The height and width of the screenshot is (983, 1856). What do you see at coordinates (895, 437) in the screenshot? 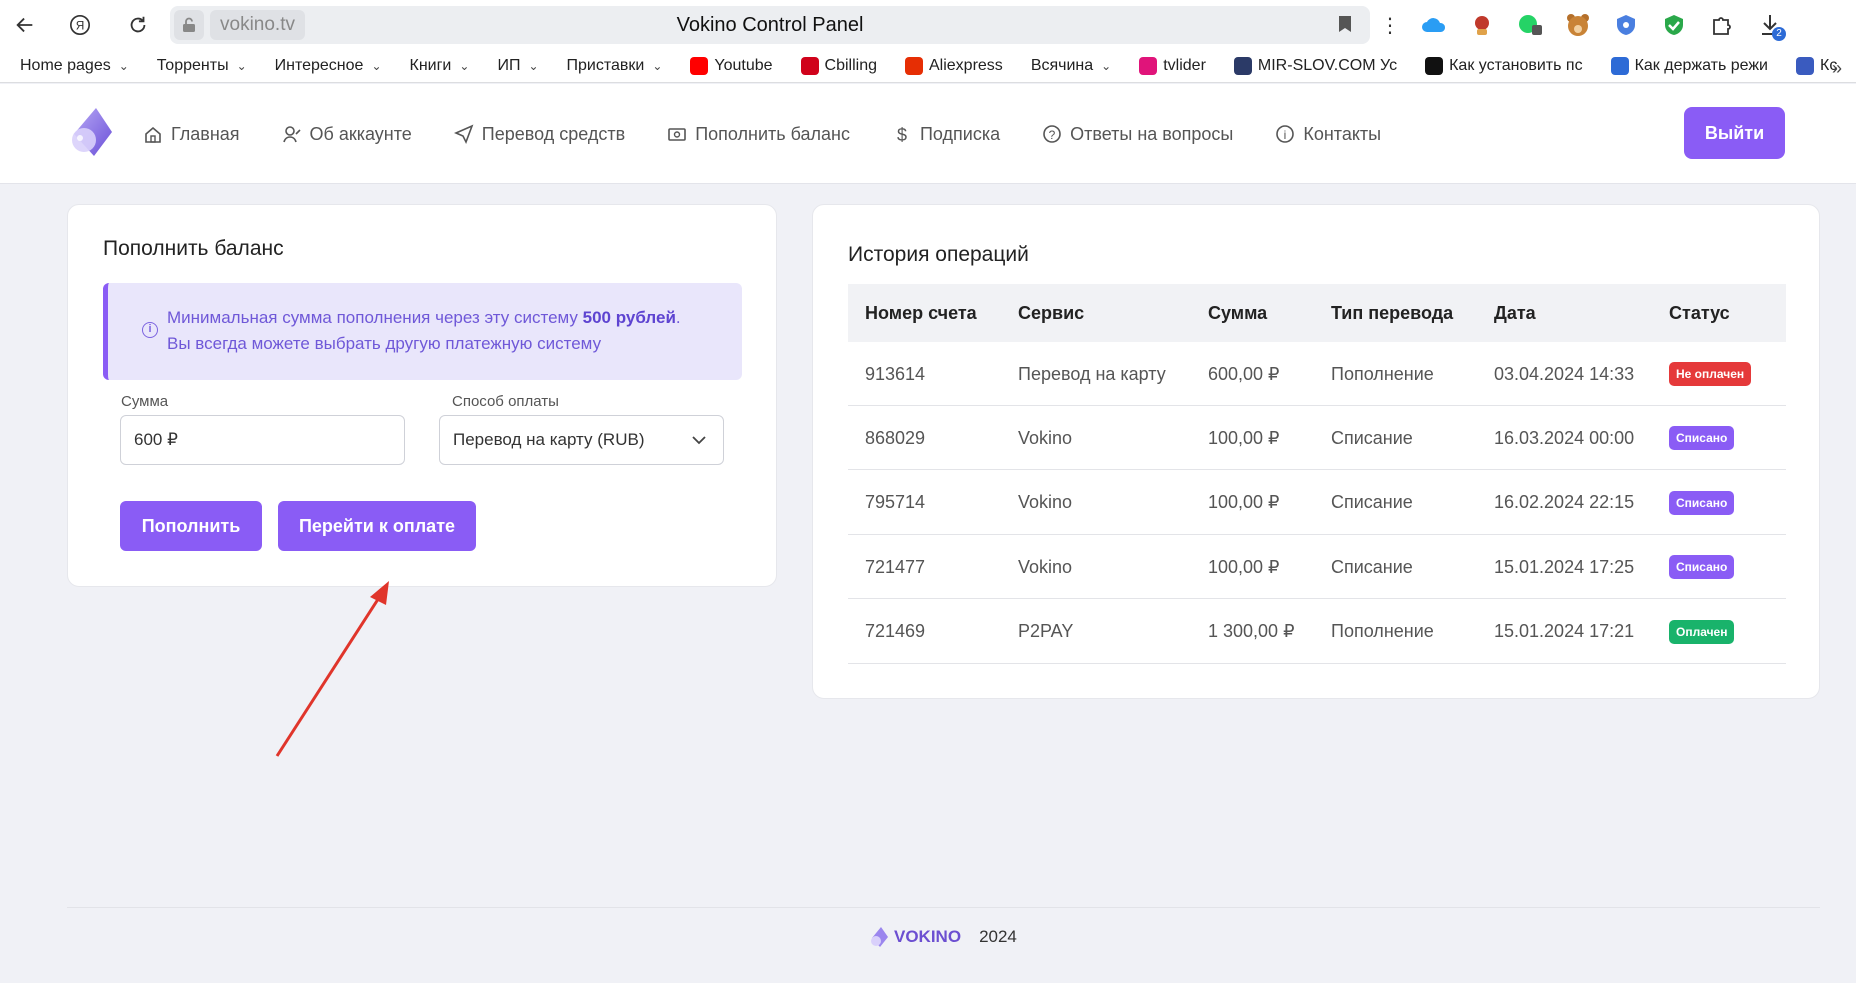
I see `table-cell-id: 868029` at bounding box center [895, 437].